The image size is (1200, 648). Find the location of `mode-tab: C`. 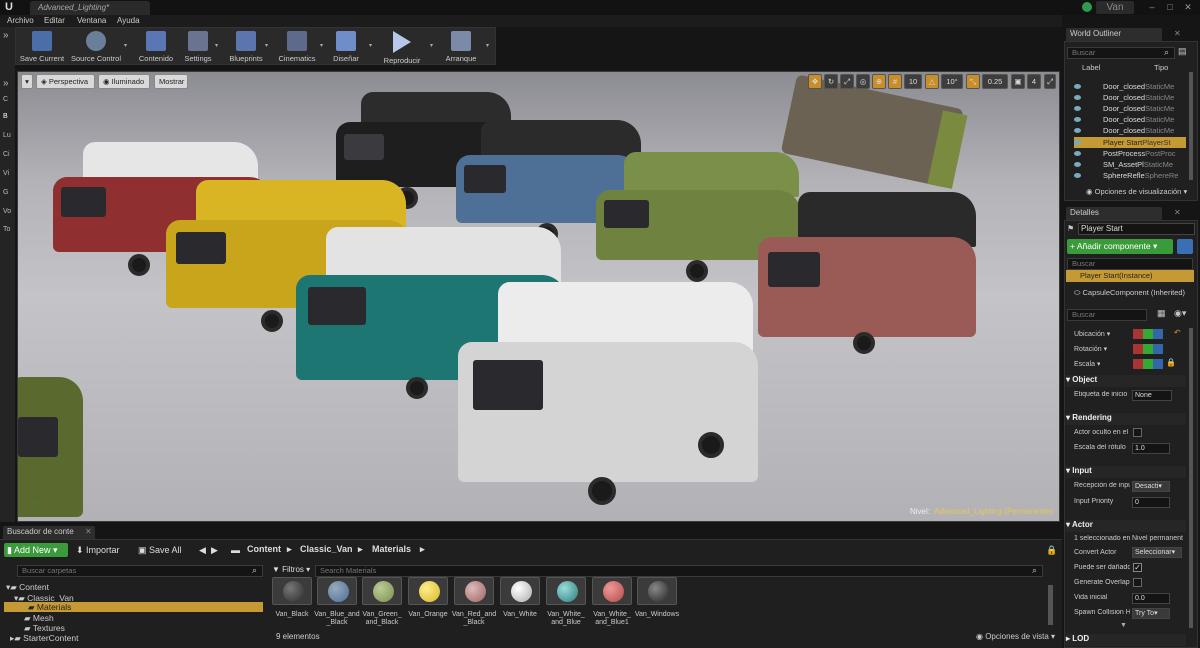

mode-tab: C is located at coordinates (8, 99).